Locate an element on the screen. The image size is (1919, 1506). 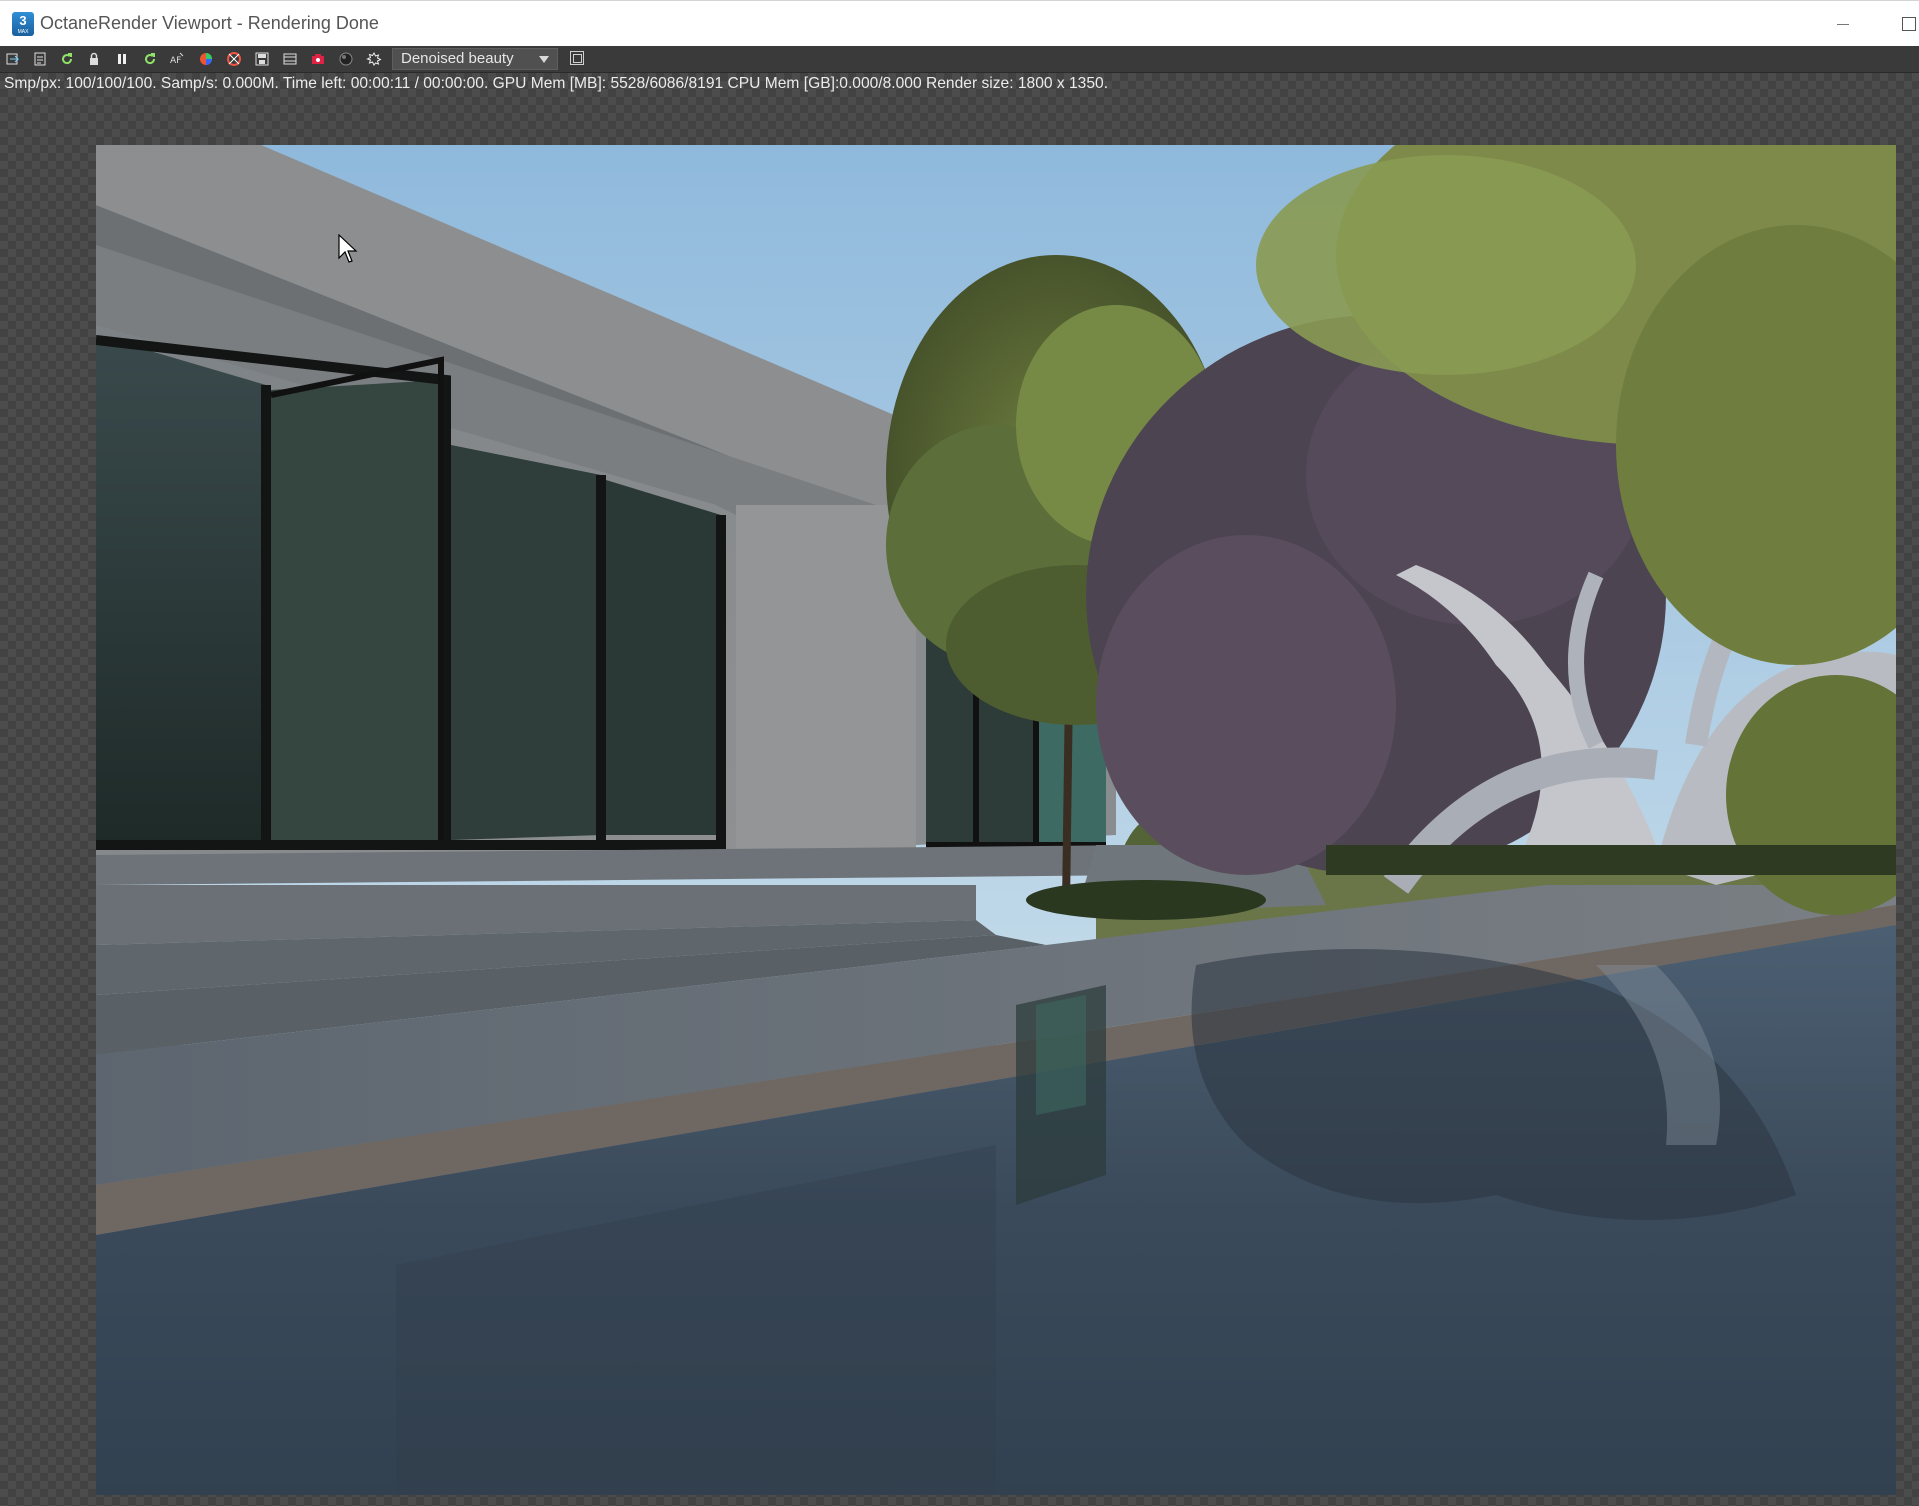
window-title: OctaneRender Viewport - Rendering Done is located at coordinates (209, 23).